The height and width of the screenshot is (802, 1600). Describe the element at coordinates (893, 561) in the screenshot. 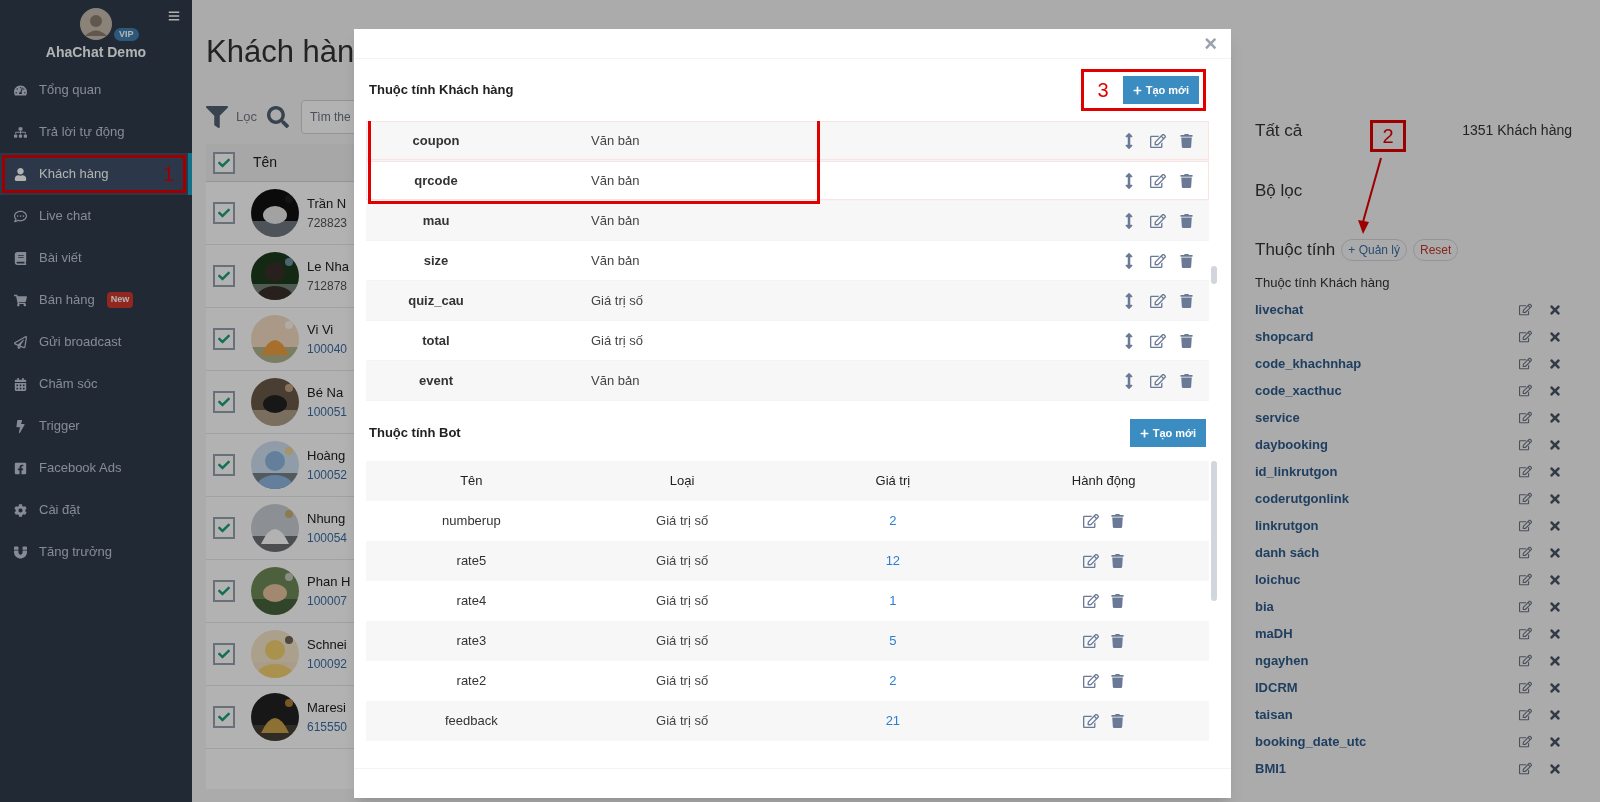

I see `attribute-value: 12` at that location.